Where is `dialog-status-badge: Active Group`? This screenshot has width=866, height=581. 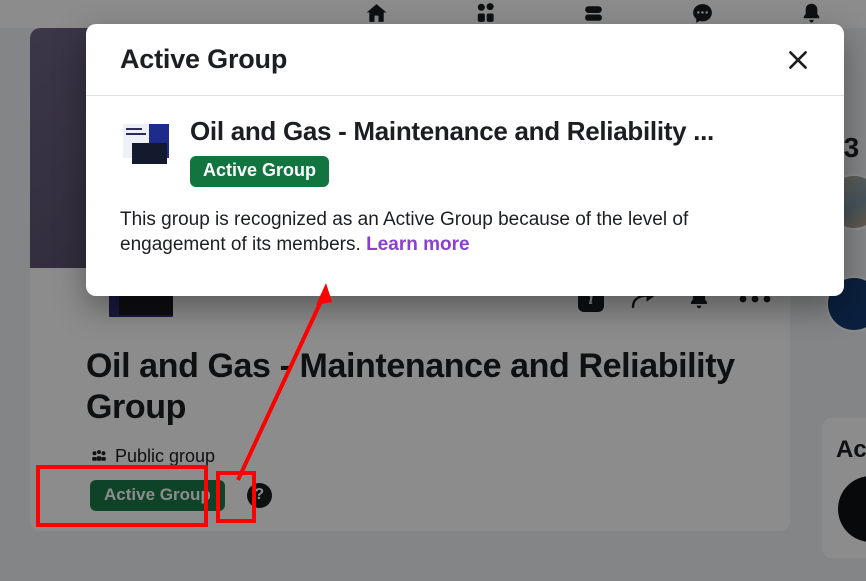 dialog-status-badge: Active Group is located at coordinates (260, 171).